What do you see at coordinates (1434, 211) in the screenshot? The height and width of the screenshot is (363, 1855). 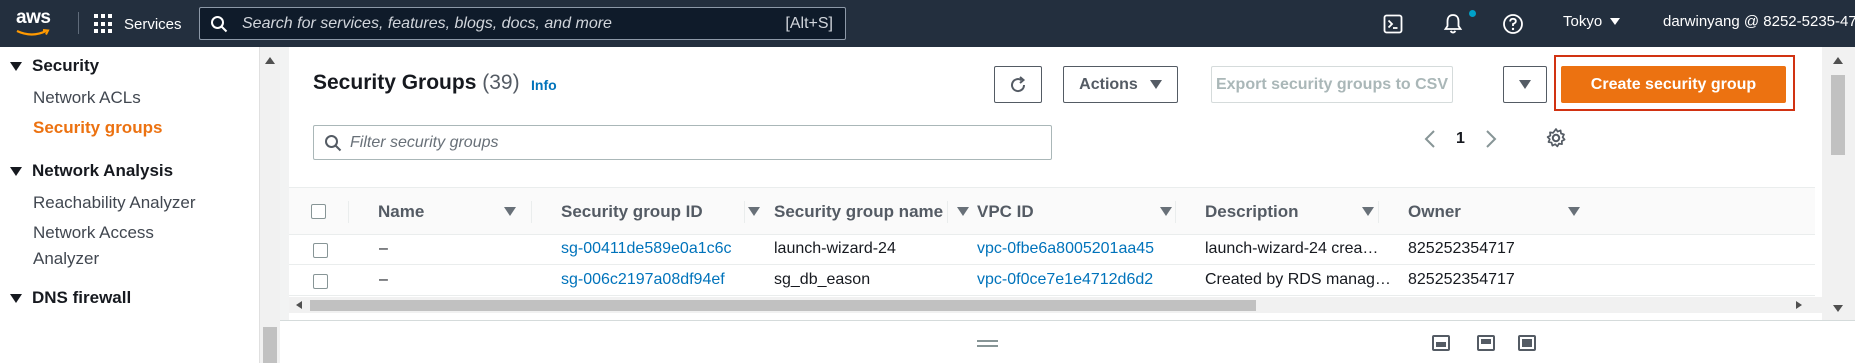 I see `column-header-label: Owner` at bounding box center [1434, 211].